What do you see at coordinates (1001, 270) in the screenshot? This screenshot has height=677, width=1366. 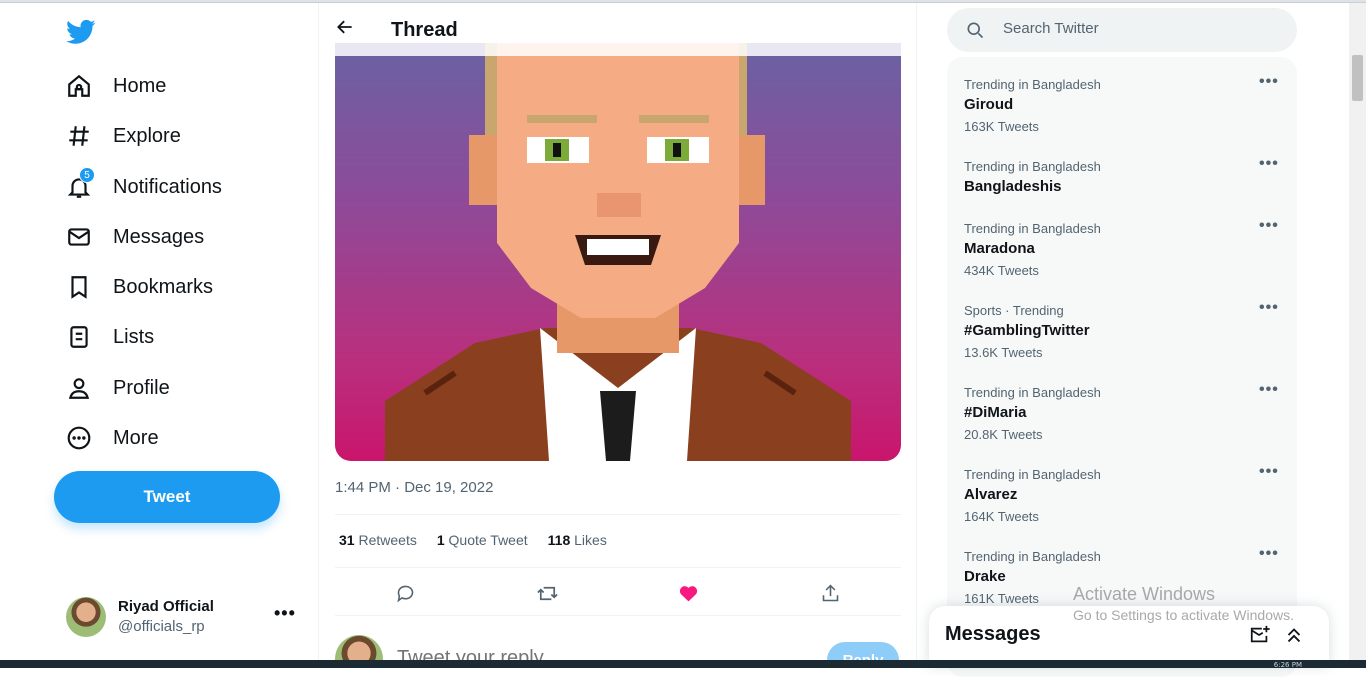 I see `trend-count: 434K Tweets` at bounding box center [1001, 270].